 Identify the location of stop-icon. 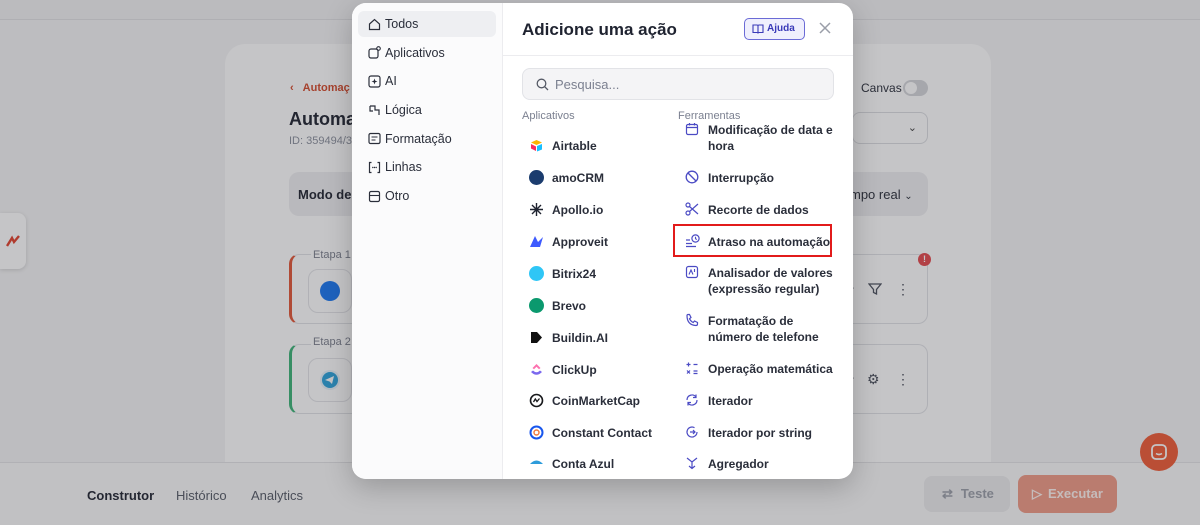
(693, 178).